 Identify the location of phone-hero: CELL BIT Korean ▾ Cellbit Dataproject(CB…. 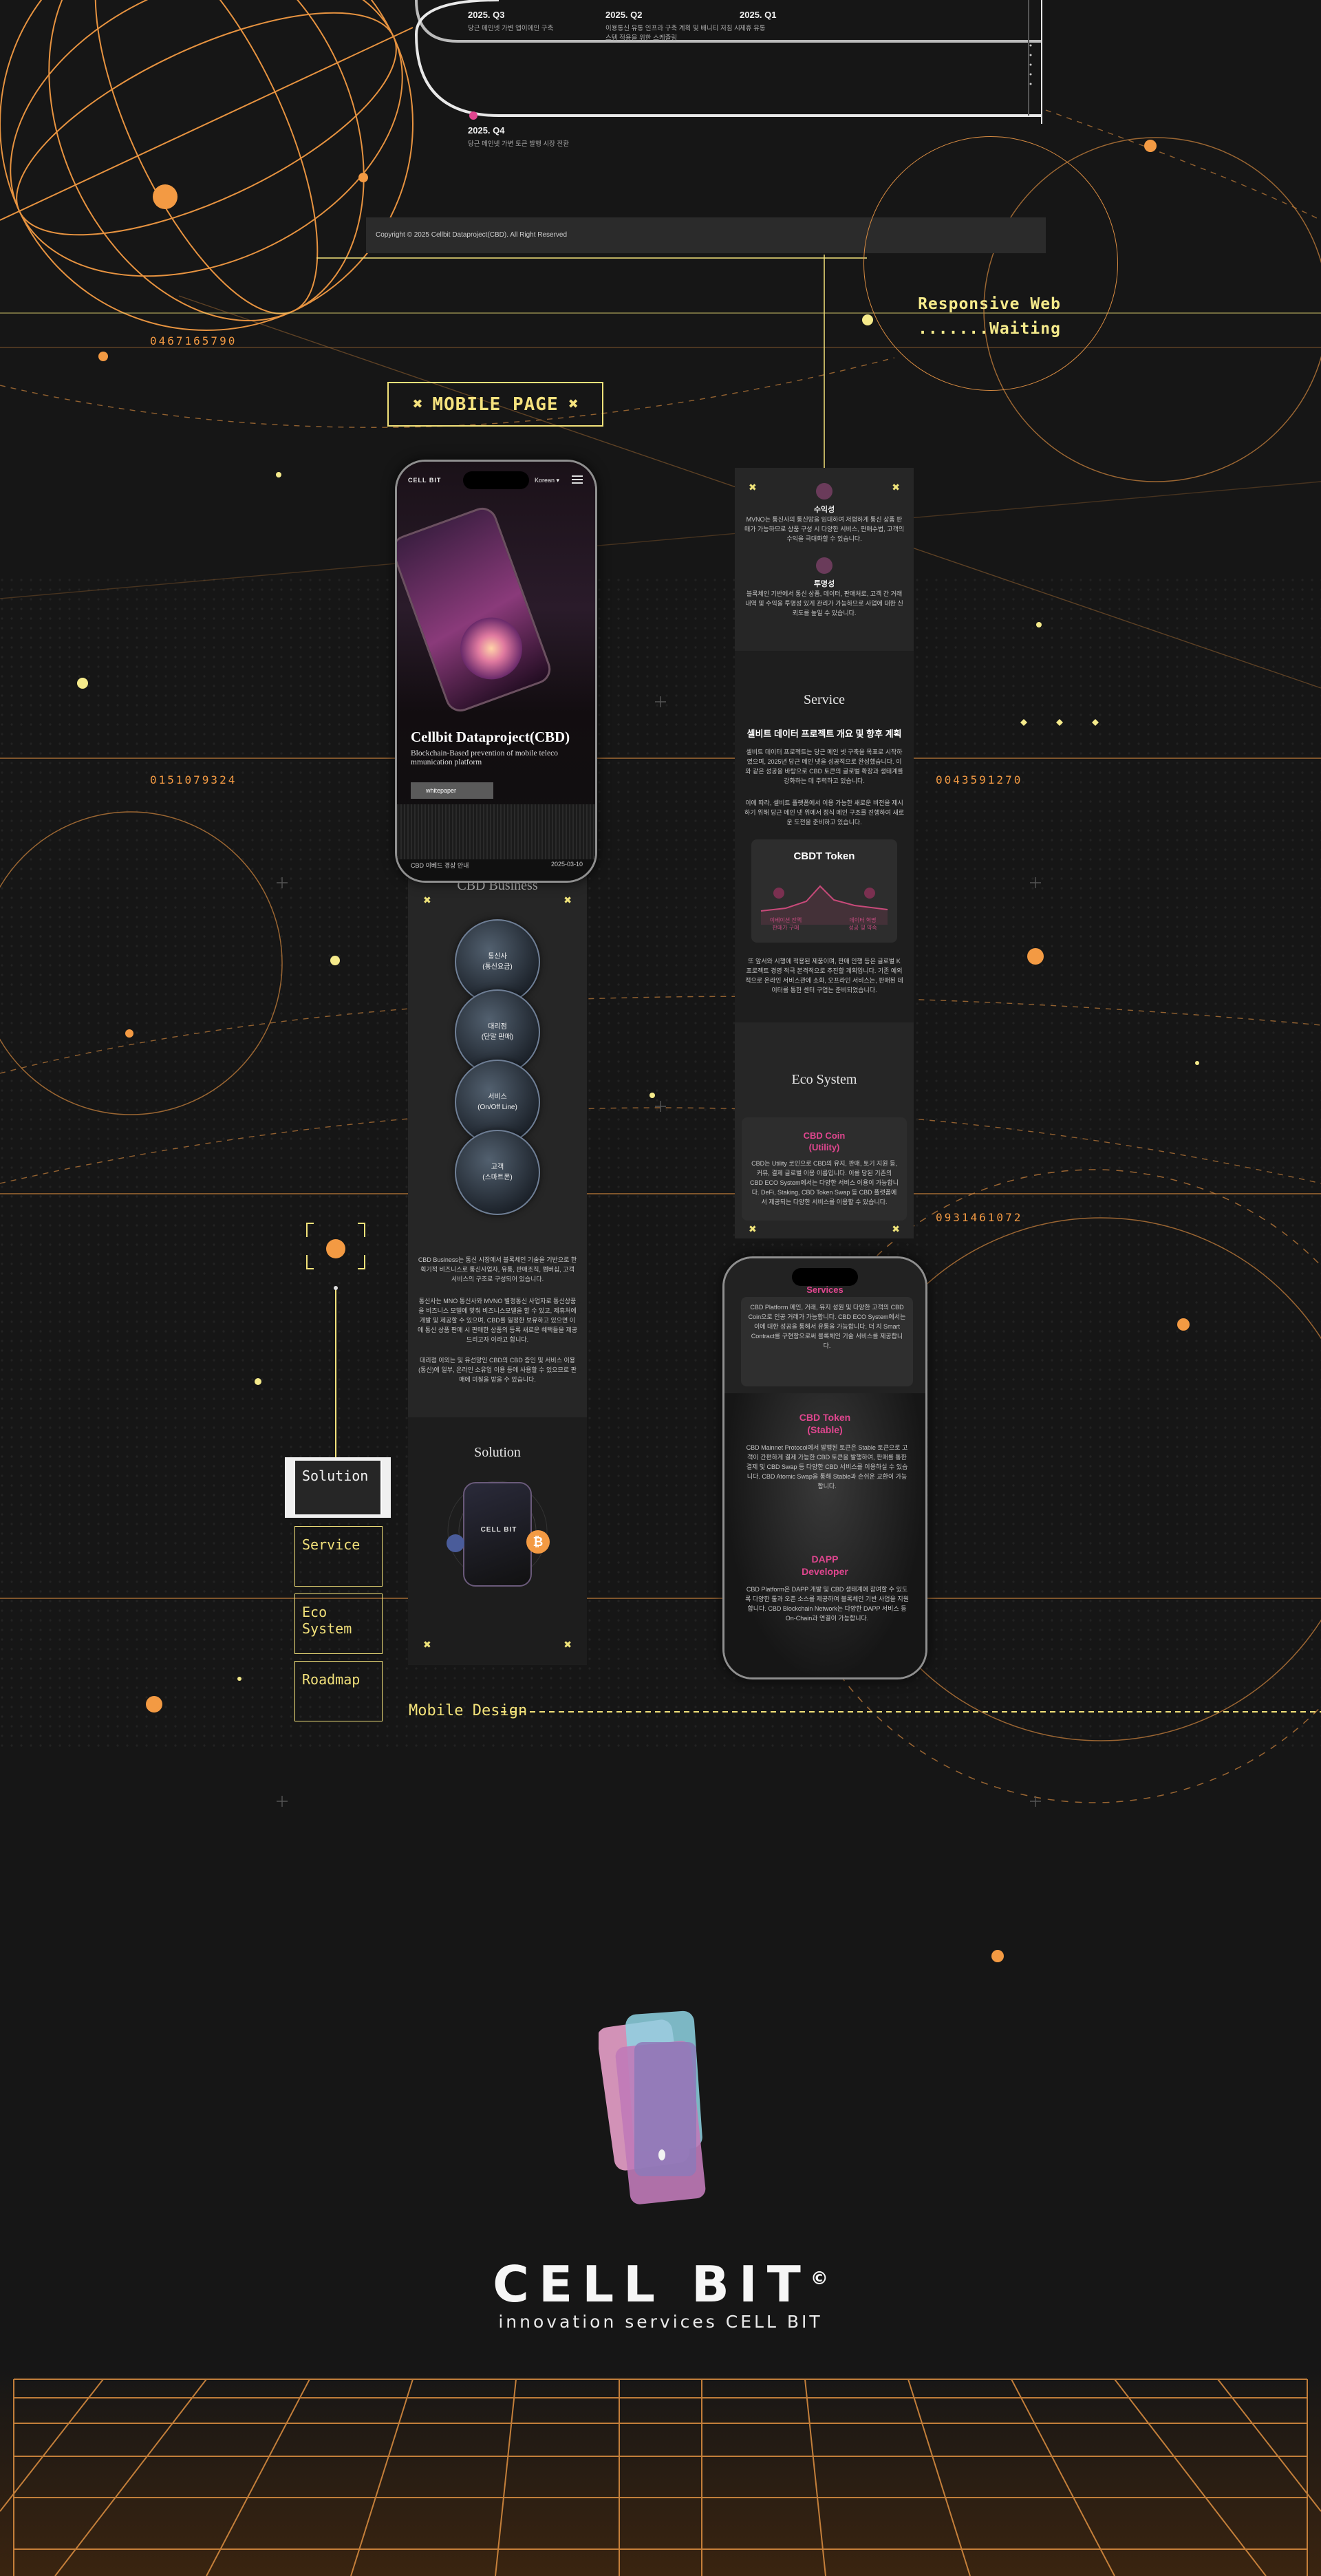
(496, 672).